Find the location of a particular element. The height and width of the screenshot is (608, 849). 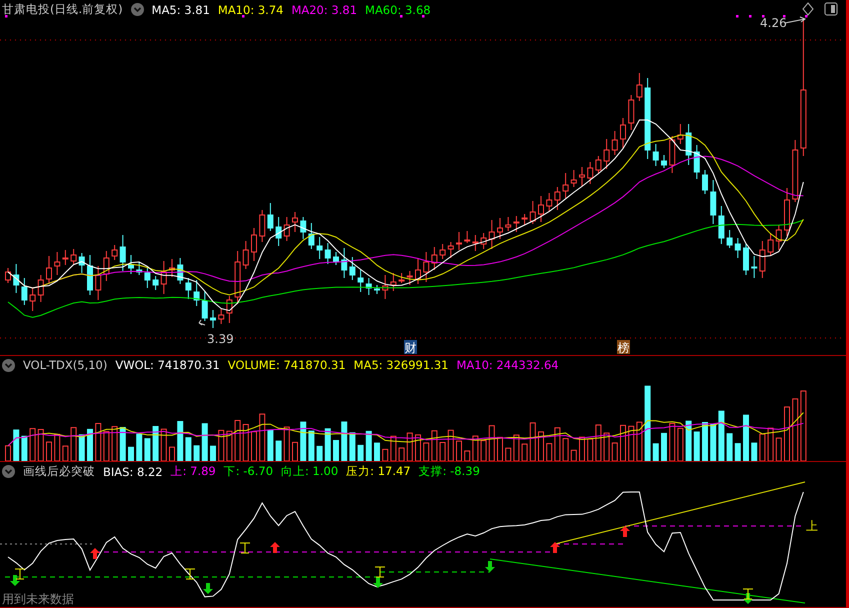

volume-value: VOLUME: 741870.31 is located at coordinates (287, 365).